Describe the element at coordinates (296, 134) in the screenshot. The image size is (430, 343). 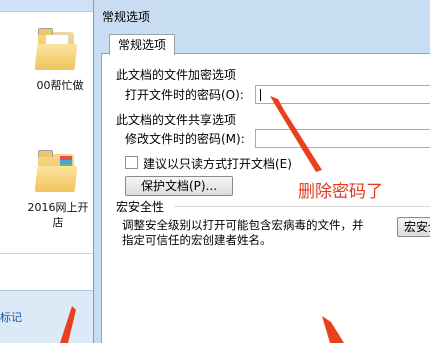
I see `arrow-to-password` at that location.